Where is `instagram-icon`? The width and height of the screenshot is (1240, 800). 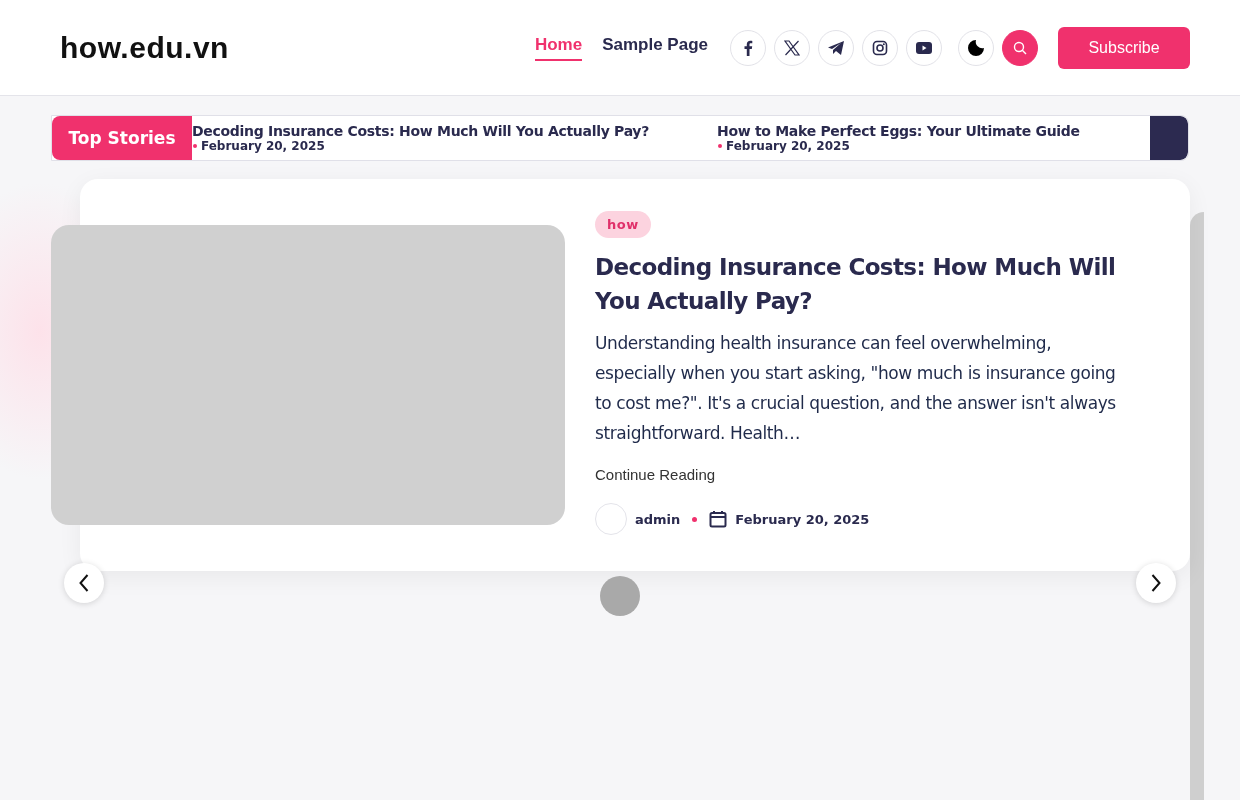 instagram-icon is located at coordinates (880, 47).